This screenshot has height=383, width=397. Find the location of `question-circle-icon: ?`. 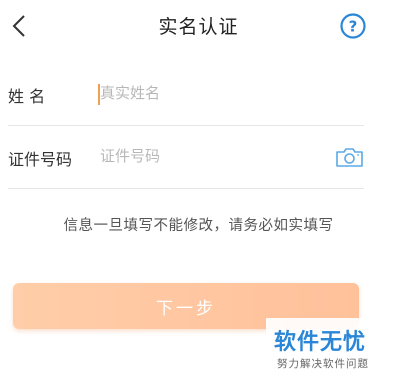

question-circle-icon: ? is located at coordinates (353, 26).